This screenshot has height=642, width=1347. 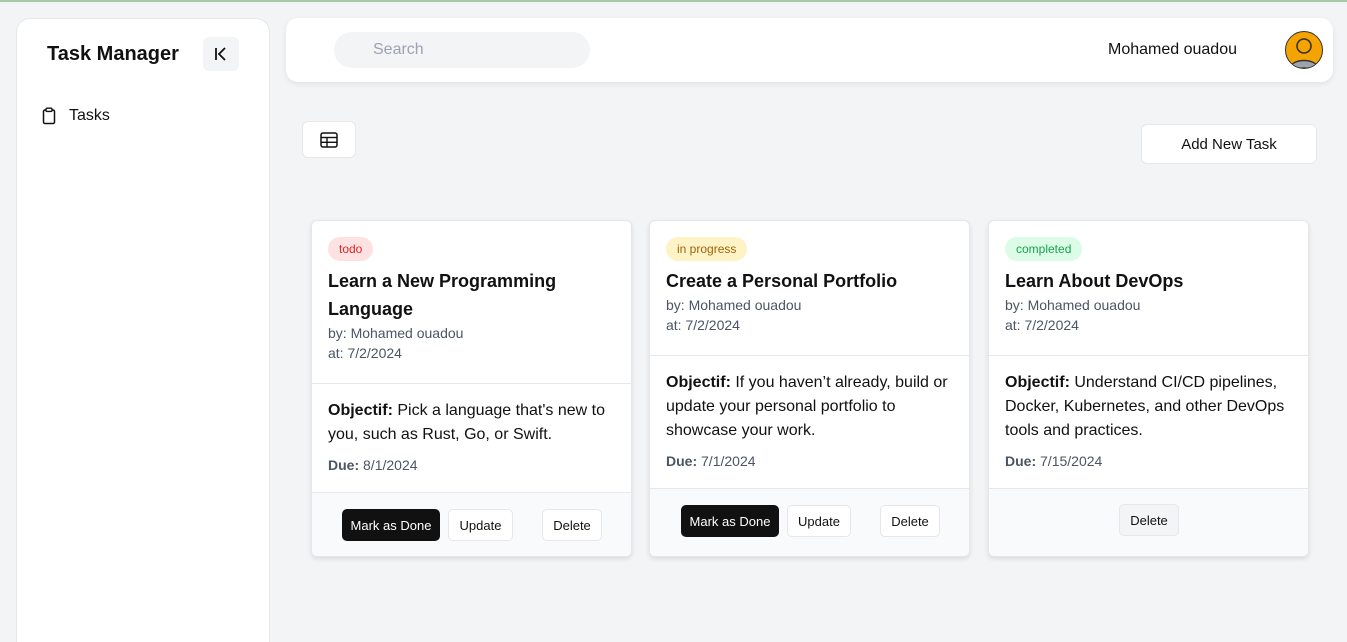 I want to click on status-badge: completed, so click(x=1044, y=249).